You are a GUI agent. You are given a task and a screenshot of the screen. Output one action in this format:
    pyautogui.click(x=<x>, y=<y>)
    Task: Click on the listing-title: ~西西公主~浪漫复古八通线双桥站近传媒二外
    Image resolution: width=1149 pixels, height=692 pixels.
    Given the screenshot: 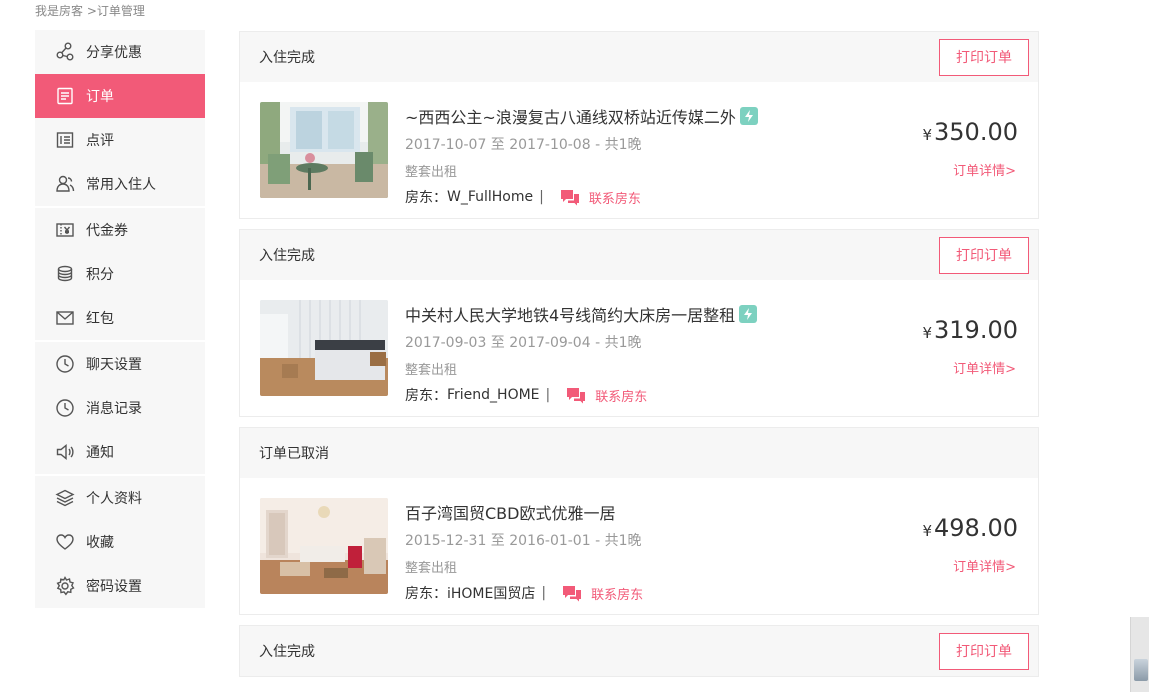 What is the action you would take?
    pyautogui.click(x=581, y=116)
    